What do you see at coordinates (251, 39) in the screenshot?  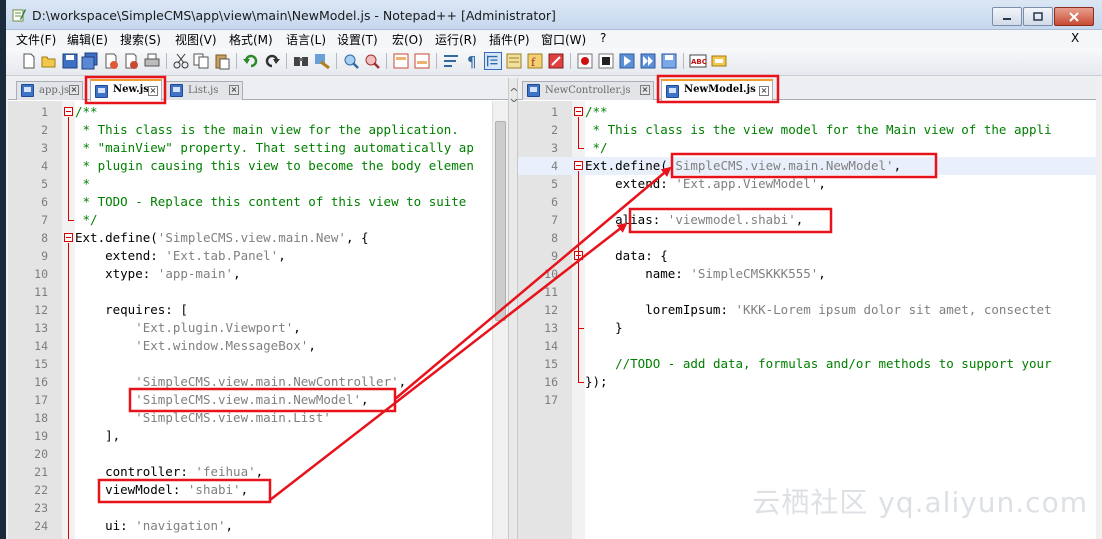 I see `menu-format: 格式(M)` at bounding box center [251, 39].